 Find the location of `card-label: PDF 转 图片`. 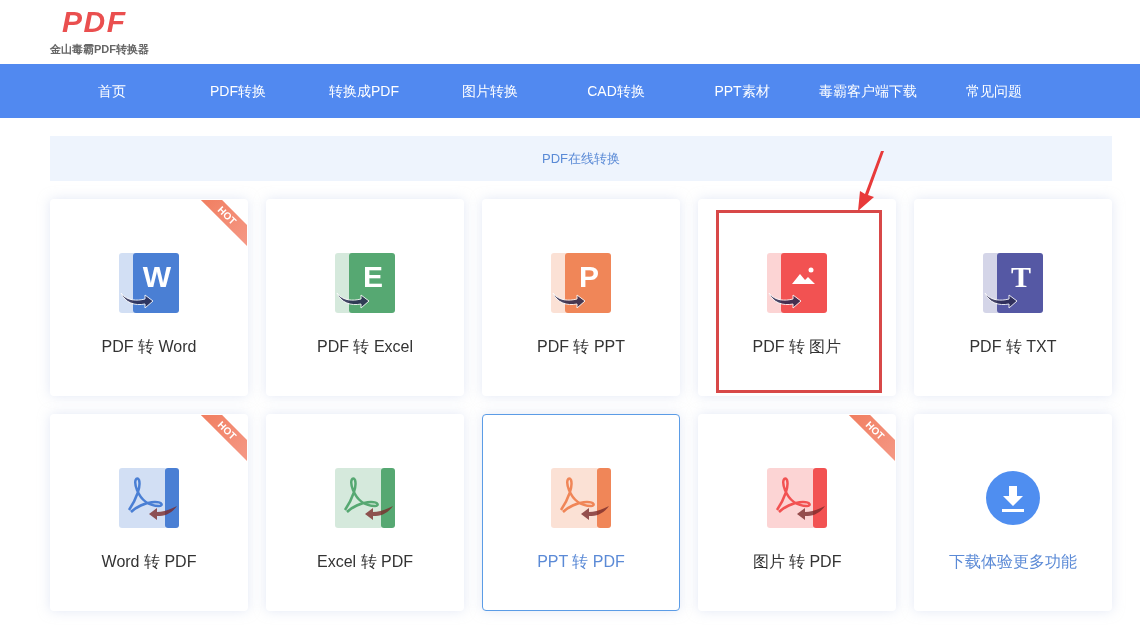

card-label: PDF 转 图片 is located at coordinates (797, 346).